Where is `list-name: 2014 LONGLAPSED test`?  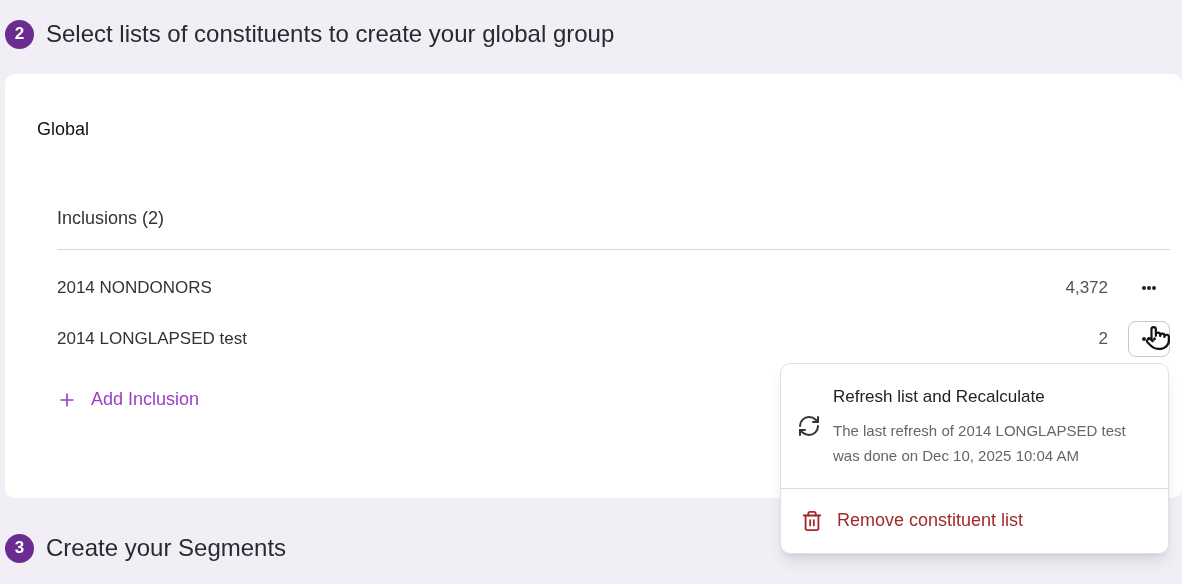 list-name: 2014 LONGLAPSED test is located at coordinates (152, 338).